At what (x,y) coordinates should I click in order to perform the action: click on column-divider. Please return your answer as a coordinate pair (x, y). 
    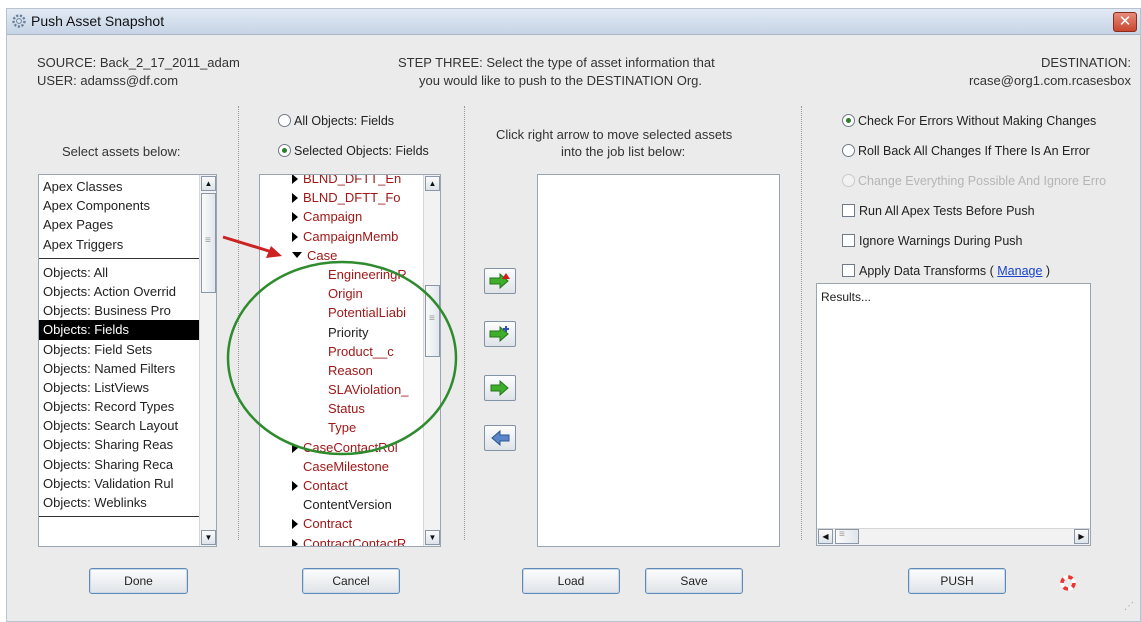
    Looking at the image, I should click on (464, 323).